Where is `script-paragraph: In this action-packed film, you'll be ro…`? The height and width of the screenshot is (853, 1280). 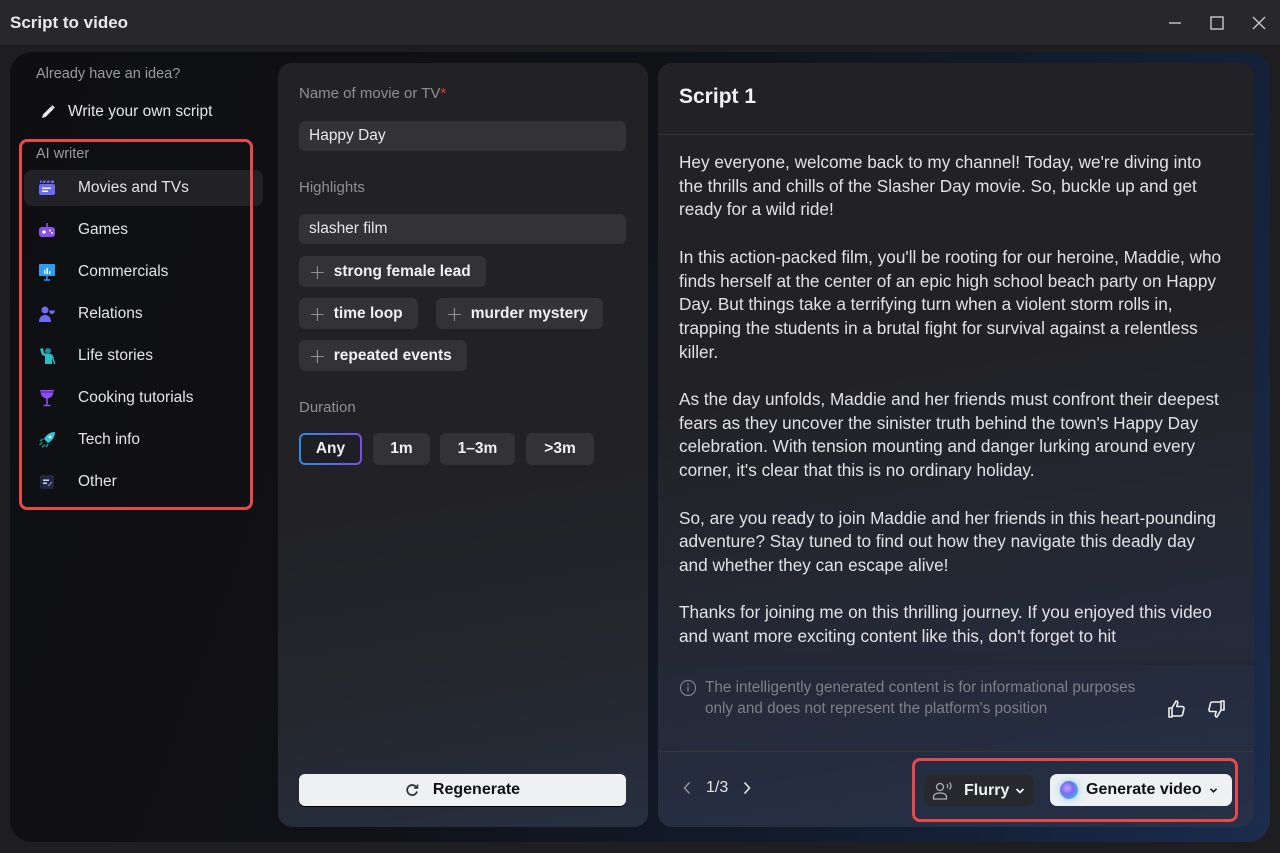
script-paragraph: In this action-packed film, you'll be ro… is located at coordinates (950, 304).